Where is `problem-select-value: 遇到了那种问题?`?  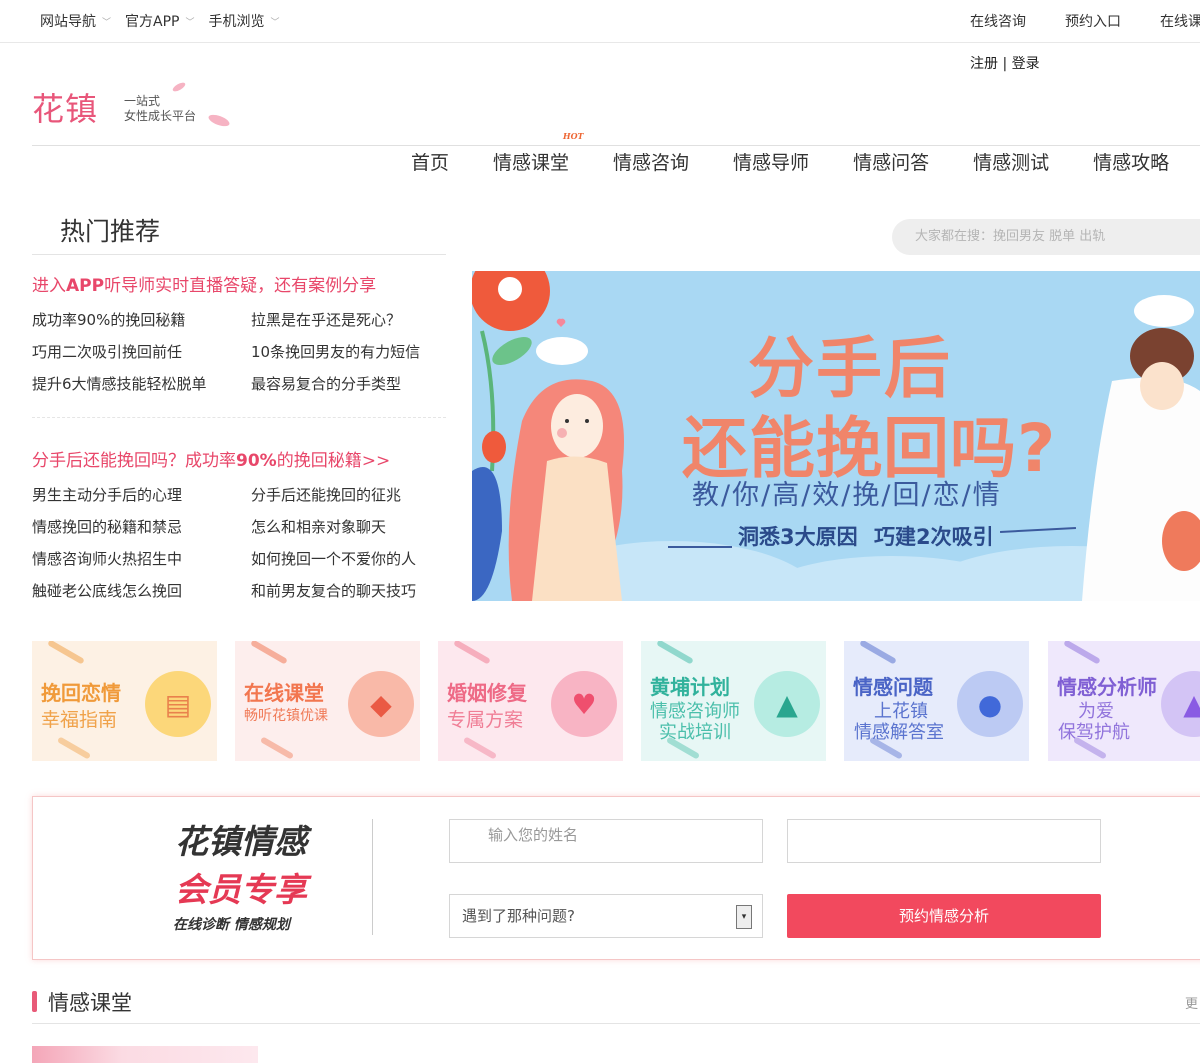
problem-select-value: 遇到了那种问题? is located at coordinates (518, 916).